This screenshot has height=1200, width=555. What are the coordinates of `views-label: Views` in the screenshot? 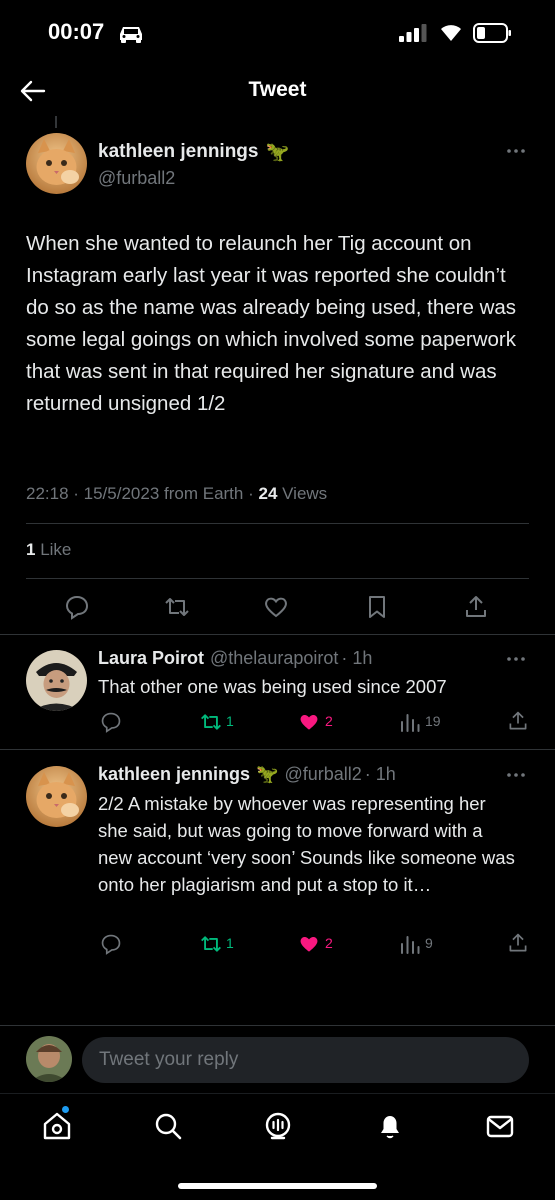 It's located at (305, 493).